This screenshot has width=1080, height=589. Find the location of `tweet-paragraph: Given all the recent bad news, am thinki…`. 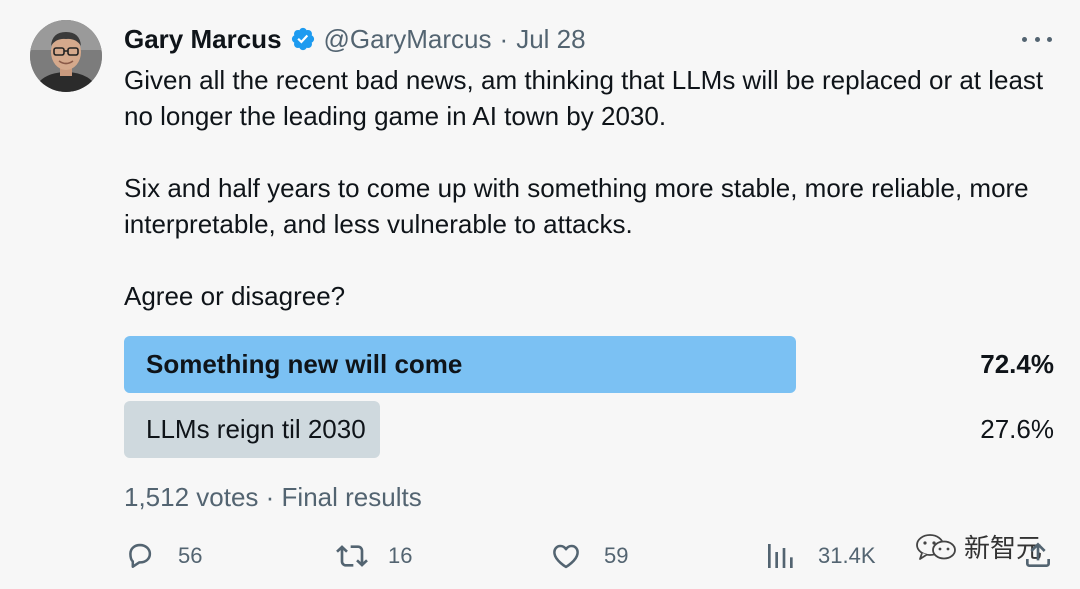

tweet-paragraph: Given all the recent bad news, am thinki… is located at coordinates (584, 98).